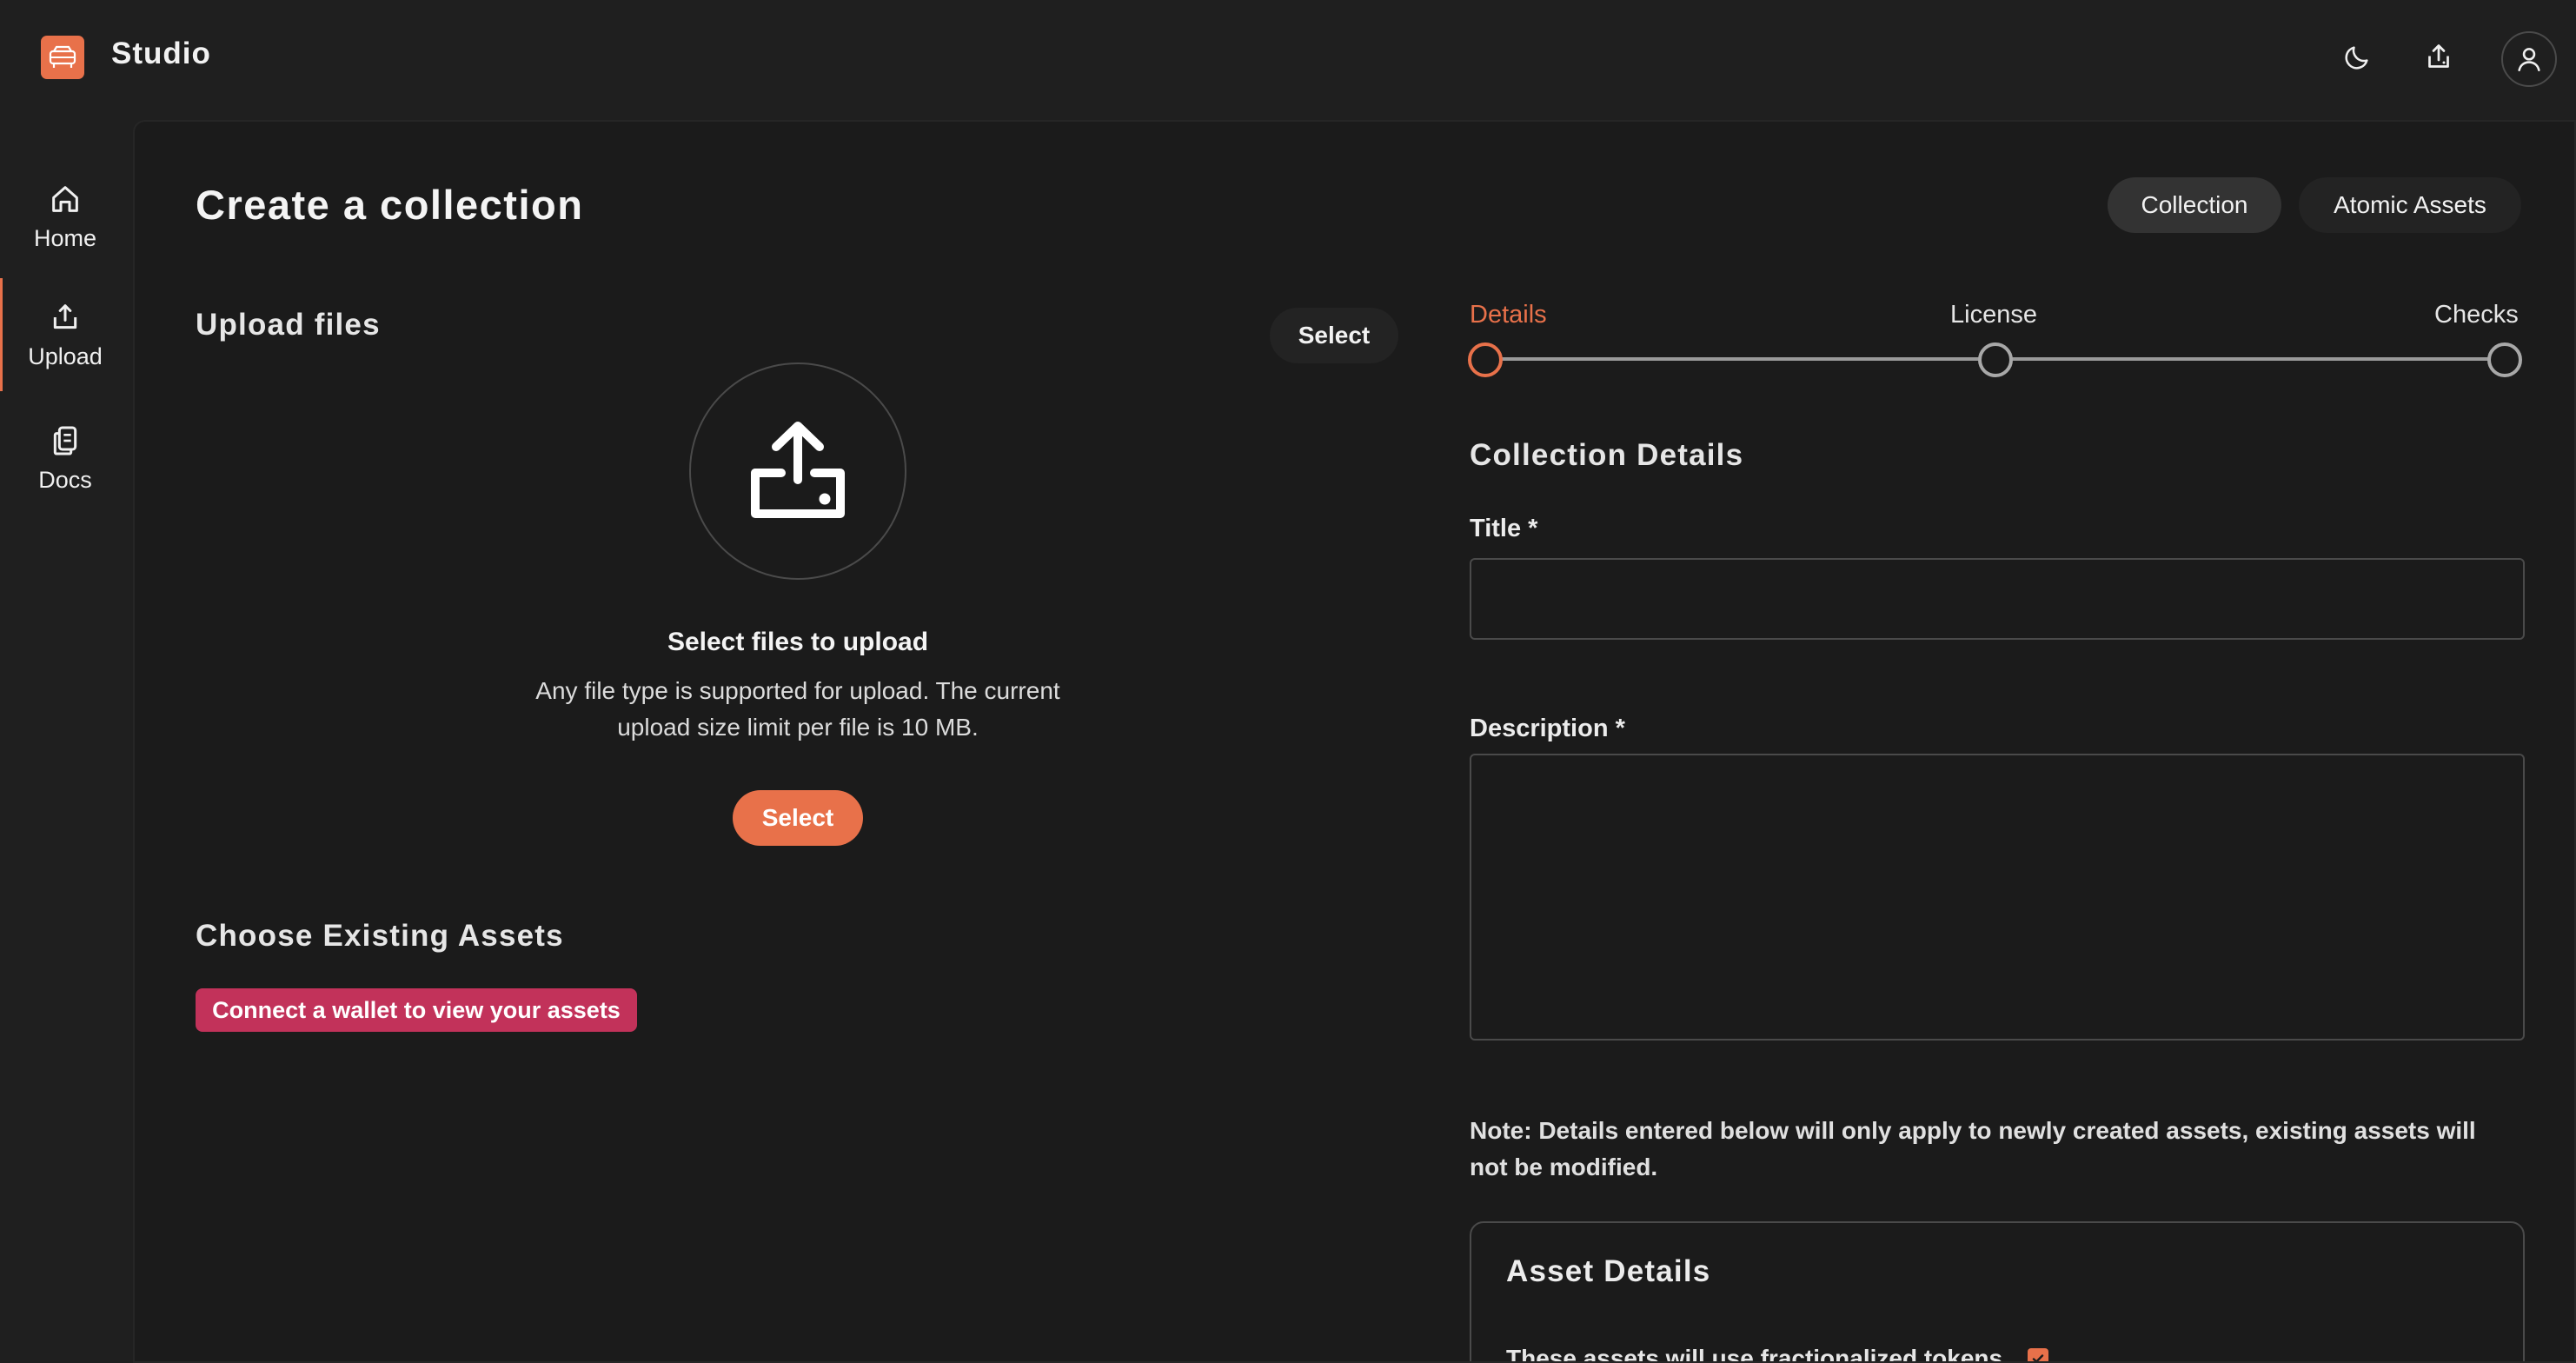  What do you see at coordinates (65, 355) in the screenshot?
I see `sidebar-item-label: Upload` at bounding box center [65, 355].